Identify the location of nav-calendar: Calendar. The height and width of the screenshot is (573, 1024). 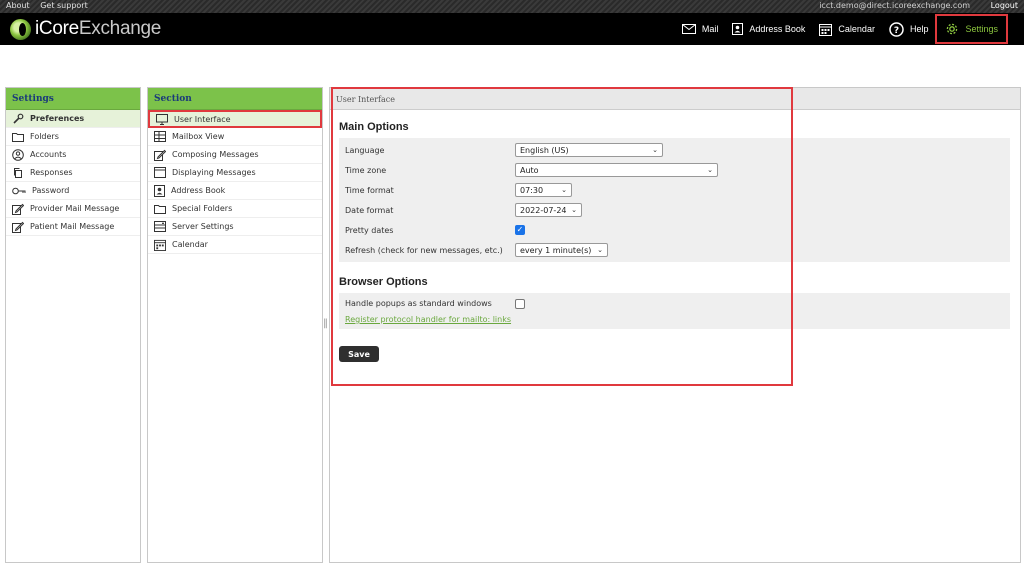
(847, 29).